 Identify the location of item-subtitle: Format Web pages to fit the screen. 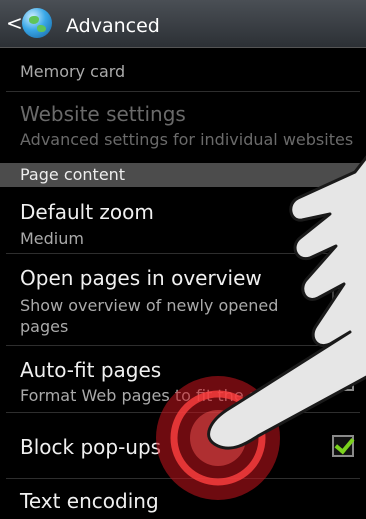
(161, 395).